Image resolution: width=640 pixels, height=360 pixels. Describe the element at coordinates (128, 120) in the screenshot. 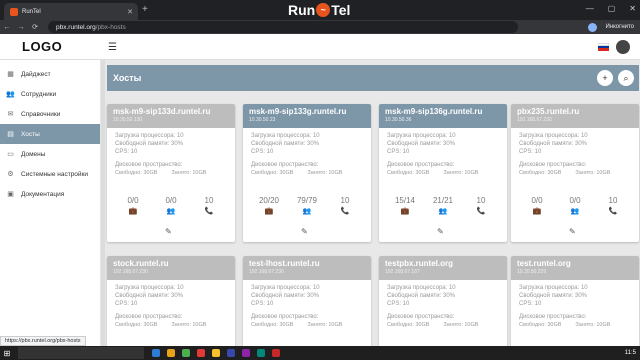

I see `host-ip: 10.30.50.130` at that location.